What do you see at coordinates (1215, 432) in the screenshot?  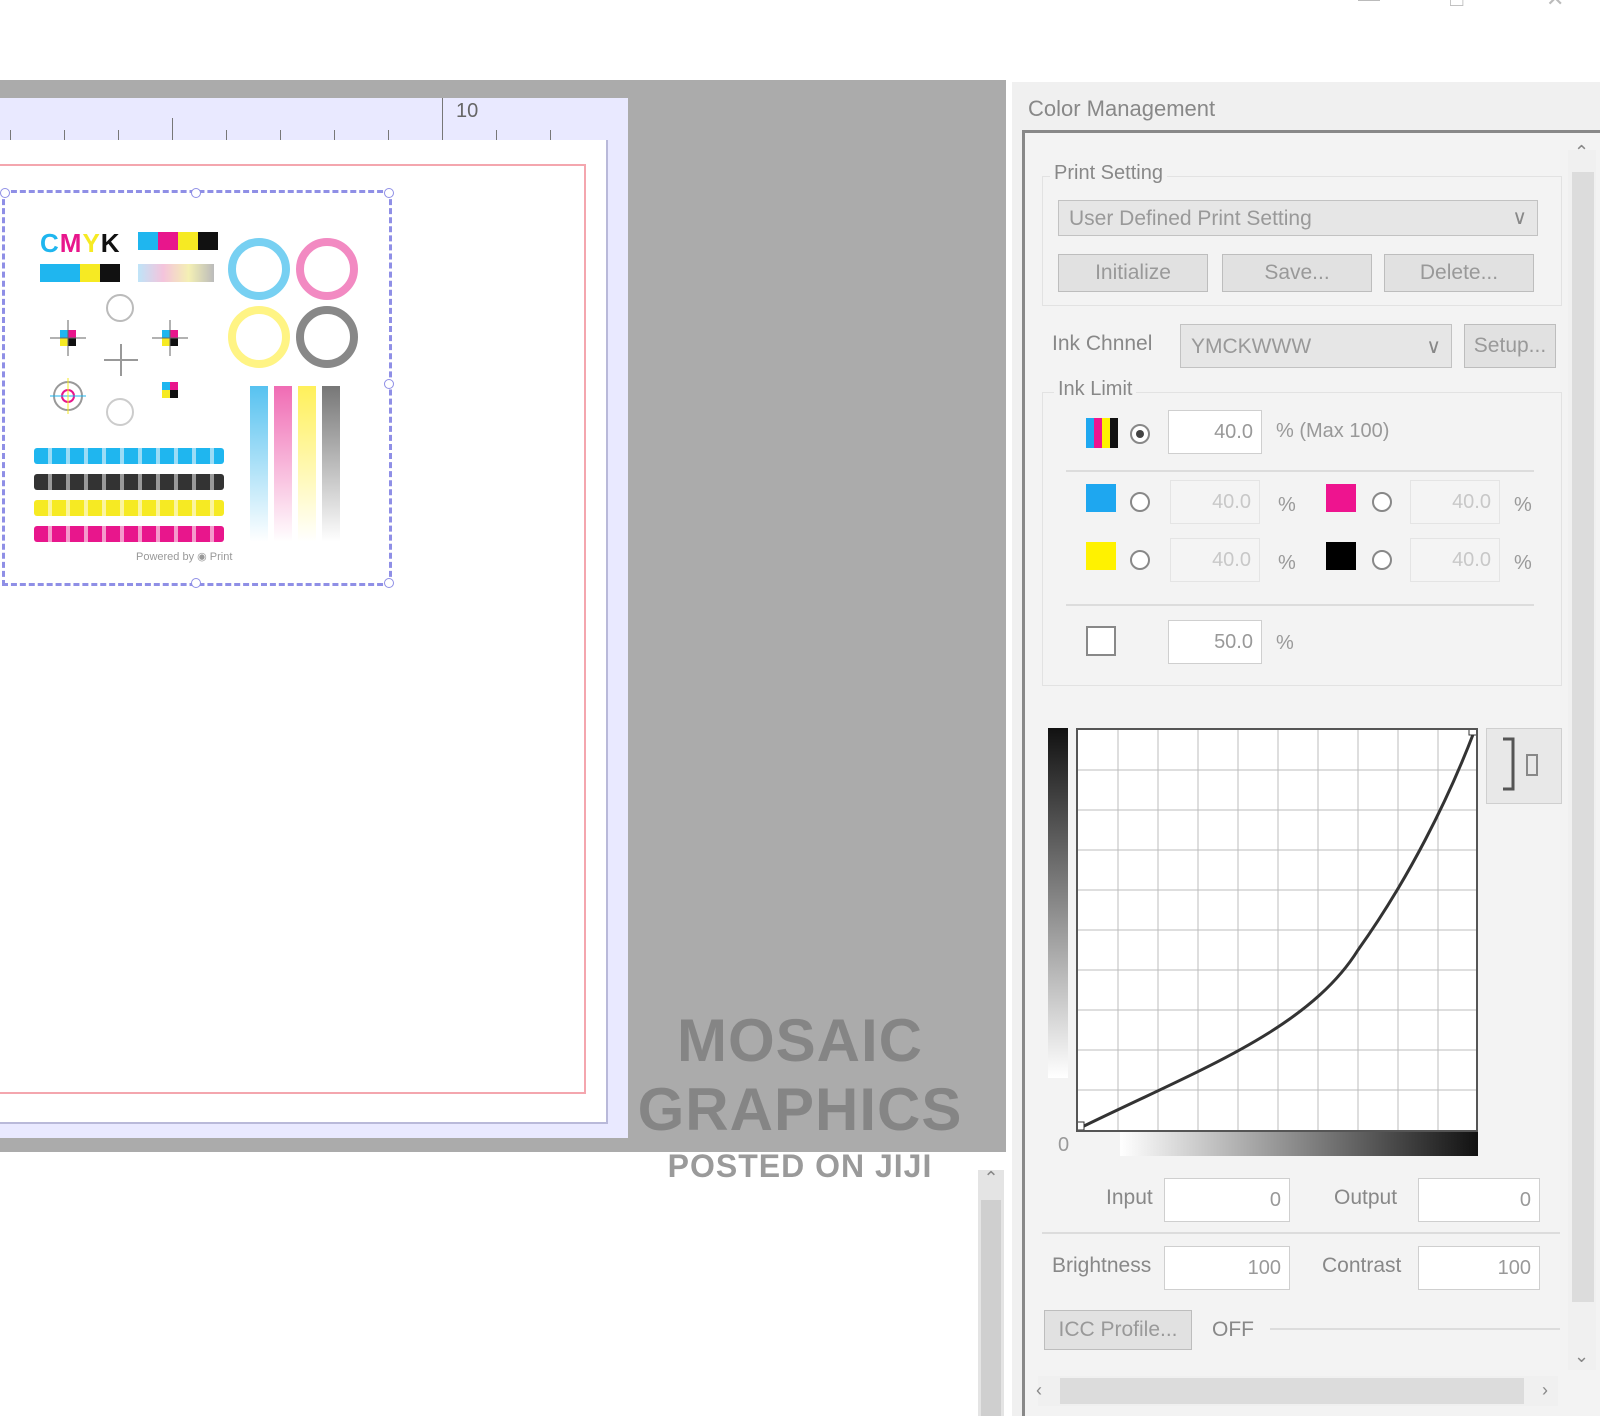 I see `ink-limit-total-input: 40.0` at bounding box center [1215, 432].